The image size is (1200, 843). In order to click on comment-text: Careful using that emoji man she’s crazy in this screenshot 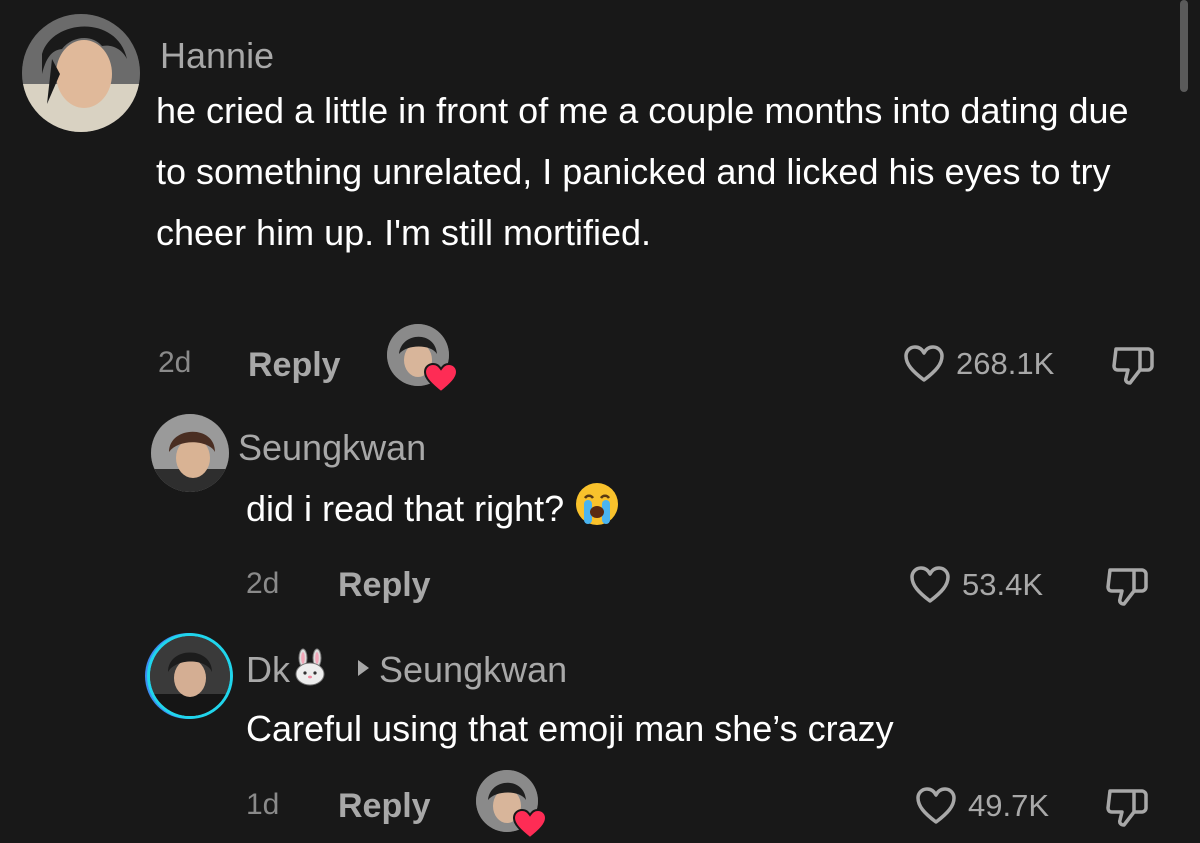, I will do `click(570, 728)`.